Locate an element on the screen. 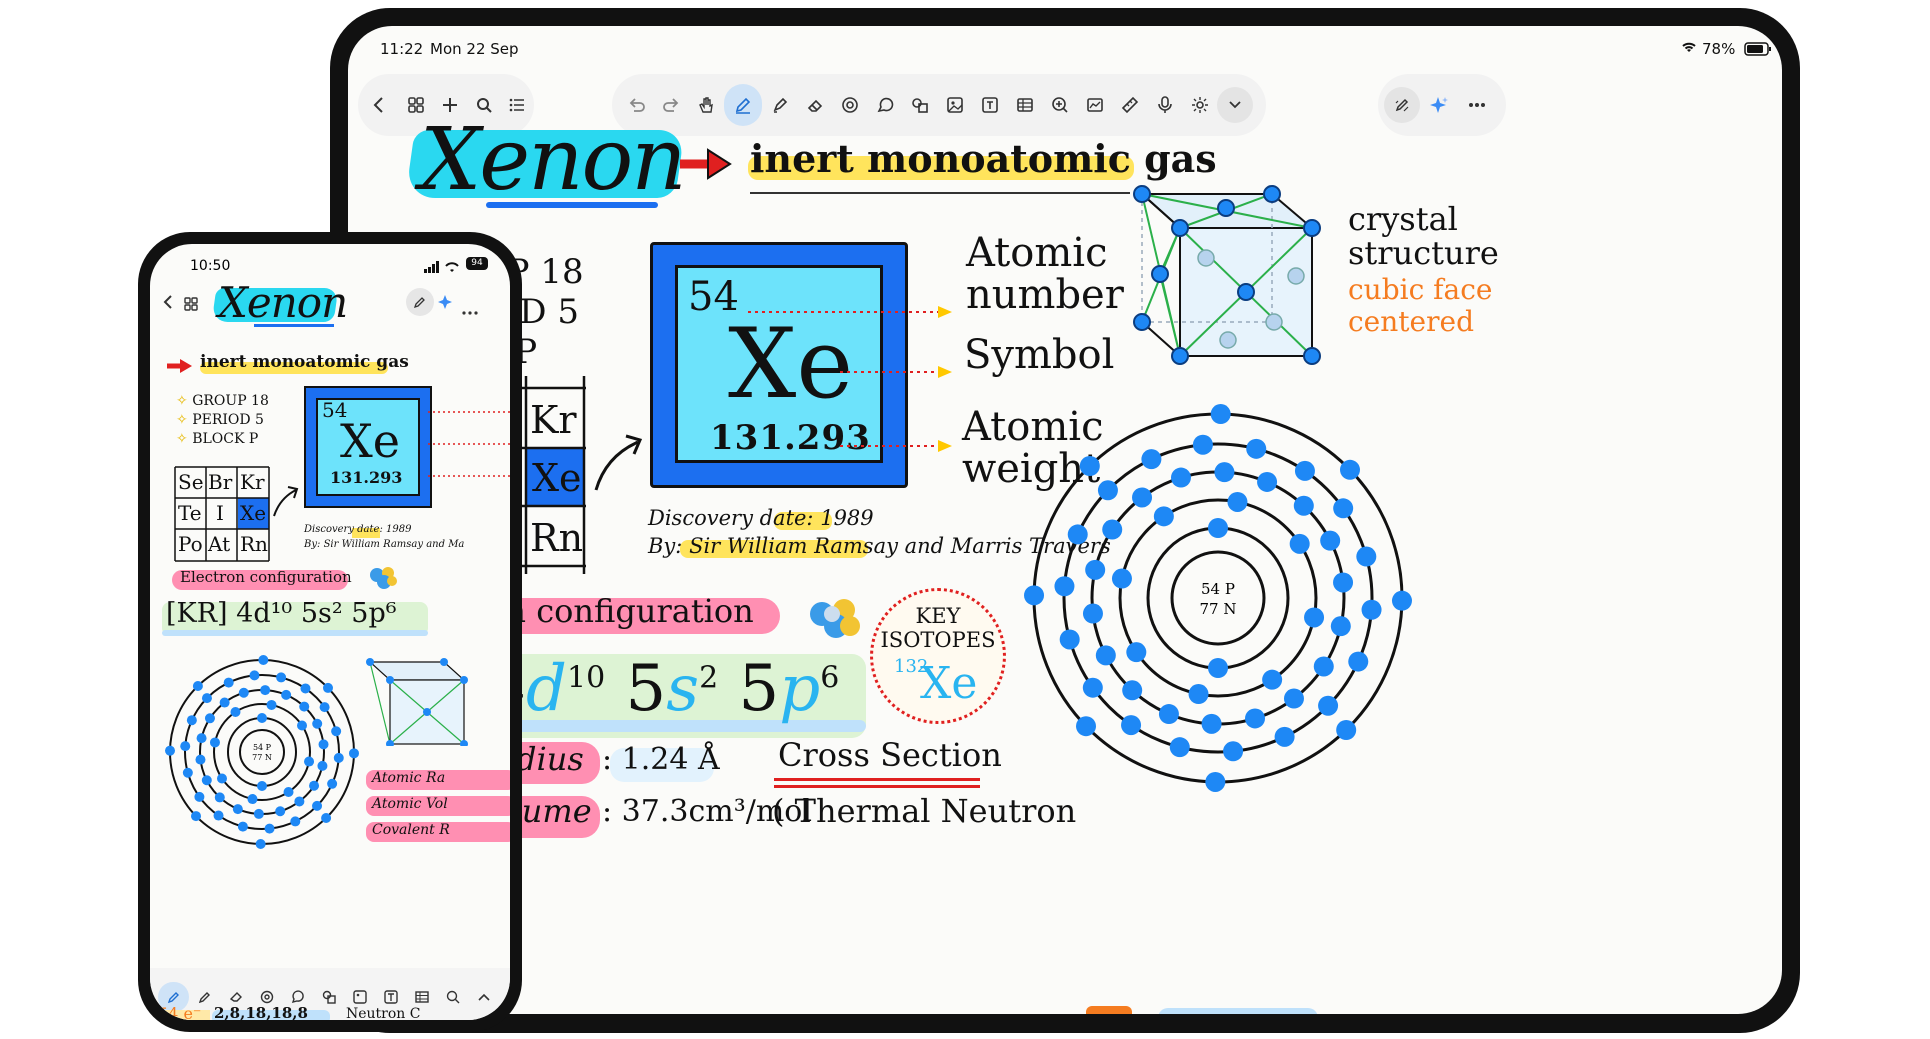 The height and width of the screenshot is (1039, 1930). cell-xe: Xe is located at coordinates (253, 513).